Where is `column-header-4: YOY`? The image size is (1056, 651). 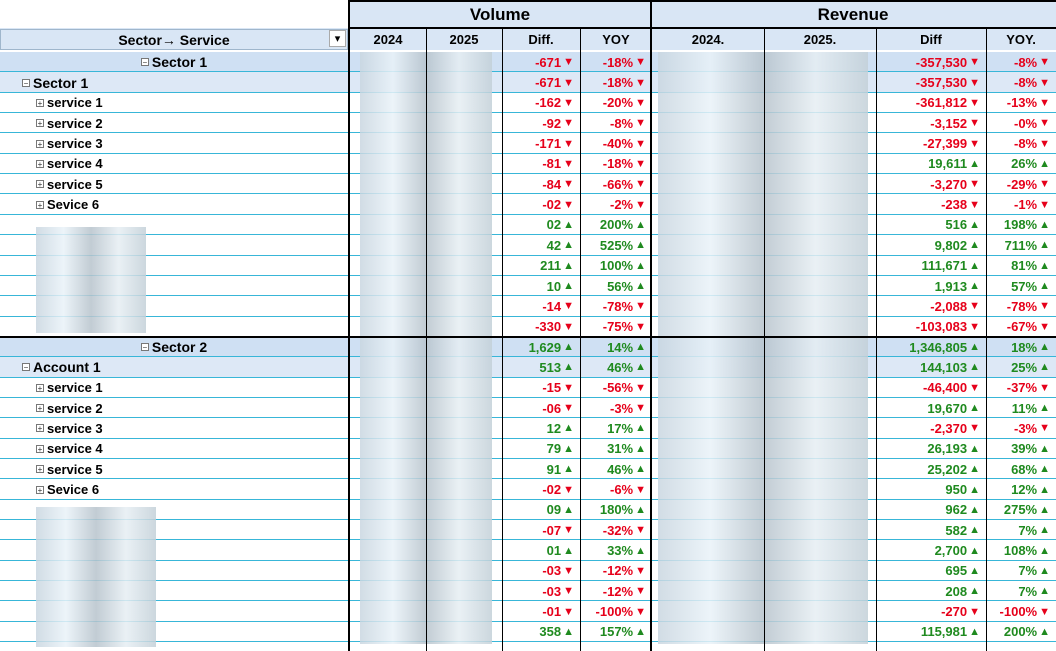
column-header-4: YOY is located at coordinates (616, 39).